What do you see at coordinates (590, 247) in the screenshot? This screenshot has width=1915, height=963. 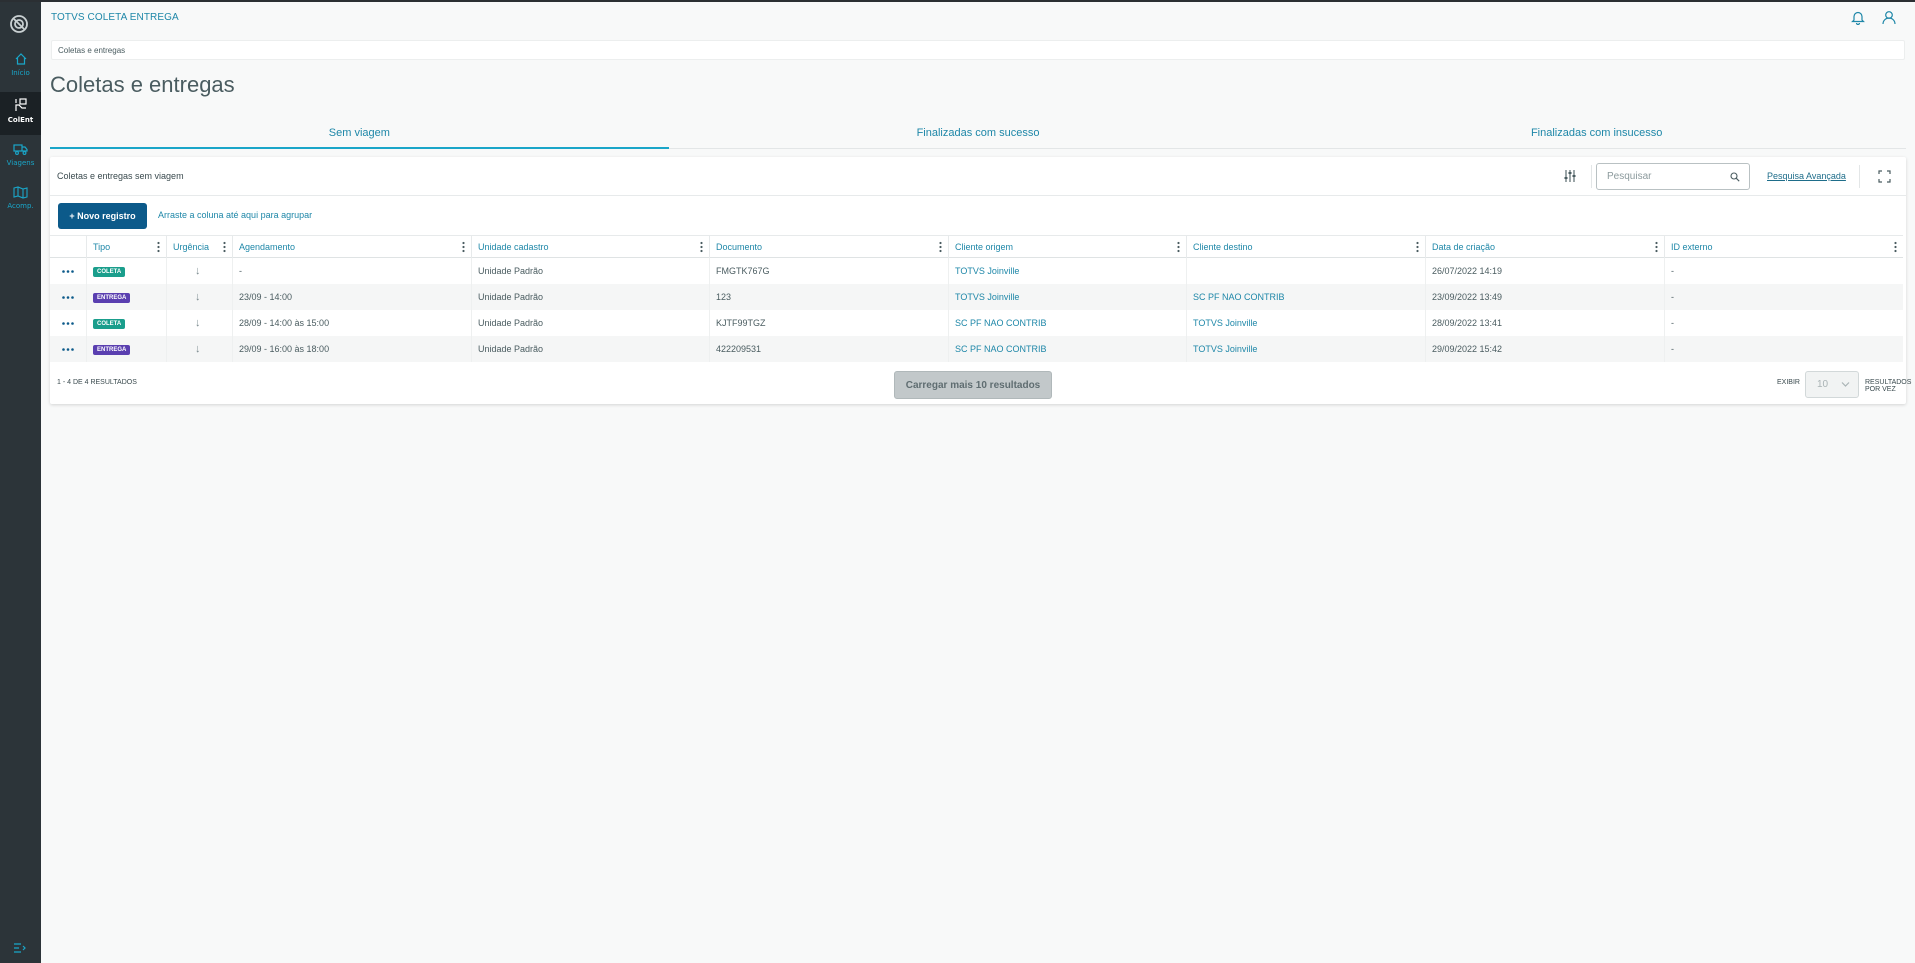 I see `column-header-unidade-cadastro: Unidade cadastro` at bounding box center [590, 247].